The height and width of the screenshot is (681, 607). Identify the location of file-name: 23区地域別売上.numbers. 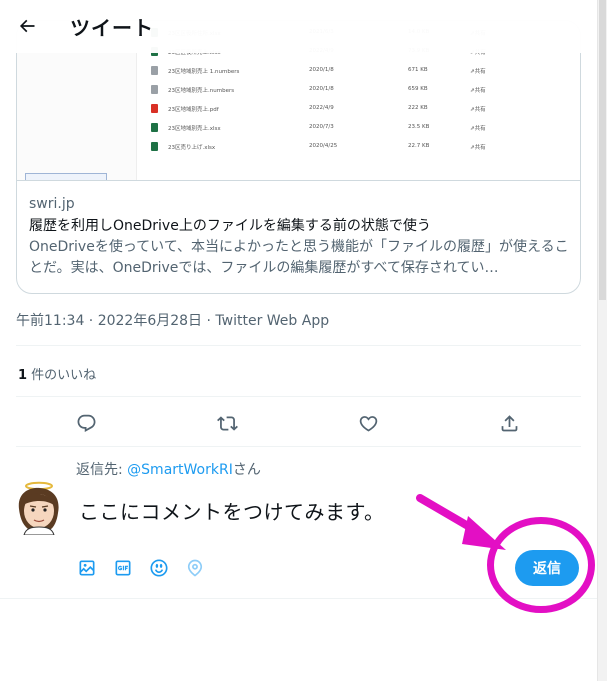
(201, 91).